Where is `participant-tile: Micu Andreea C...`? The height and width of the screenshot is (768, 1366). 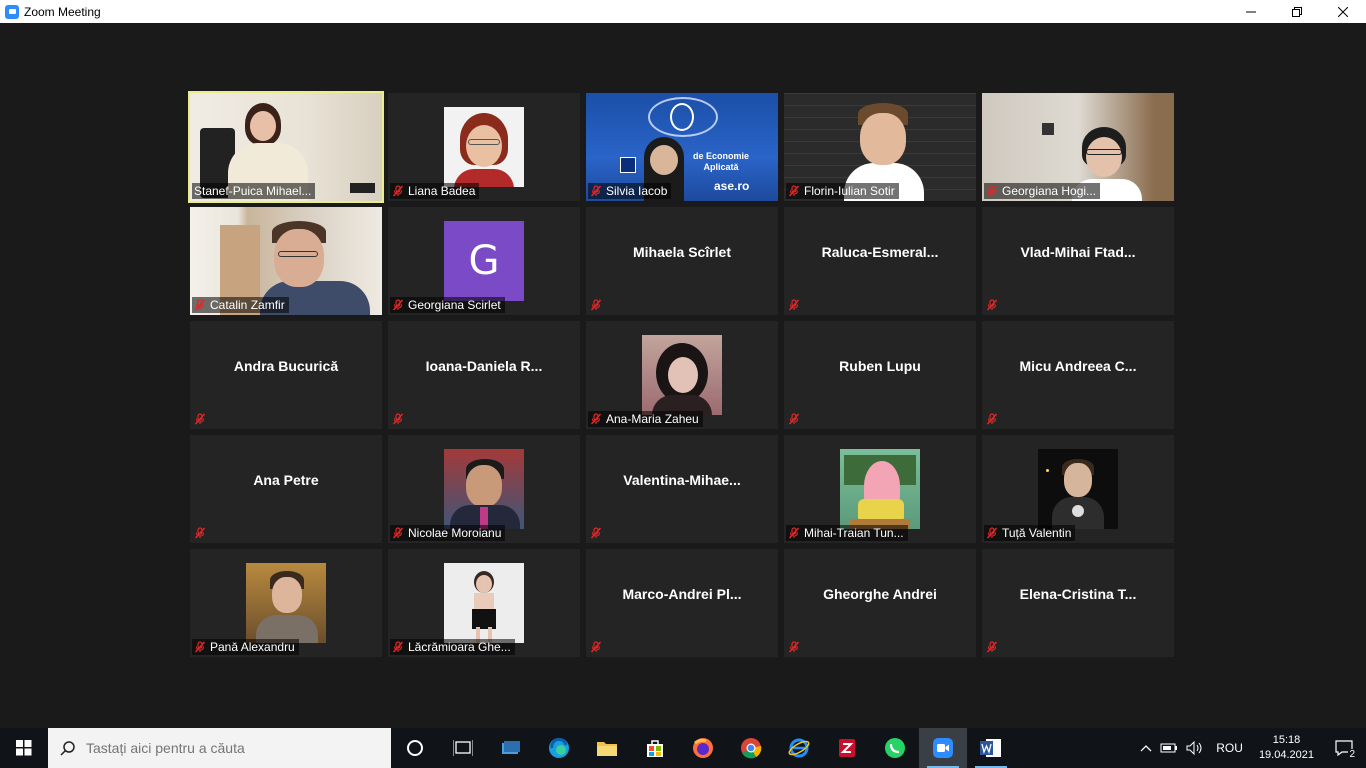 participant-tile: Micu Andreea C... is located at coordinates (1078, 375).